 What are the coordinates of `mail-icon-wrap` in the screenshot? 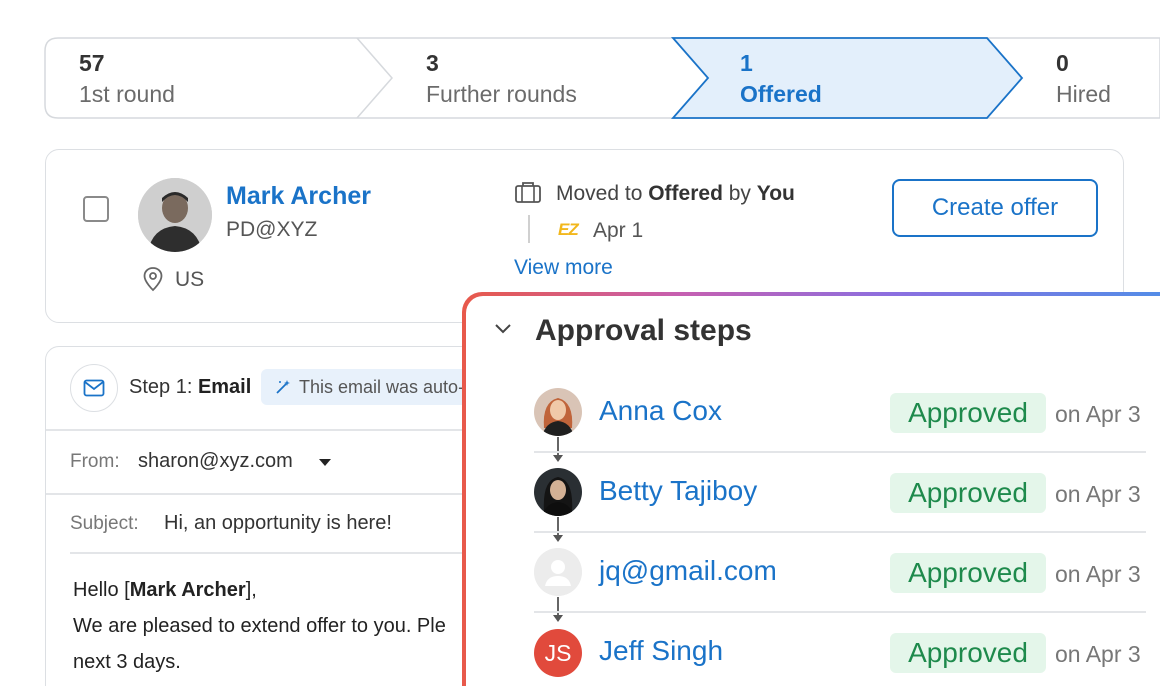 It's located at (94, 388).